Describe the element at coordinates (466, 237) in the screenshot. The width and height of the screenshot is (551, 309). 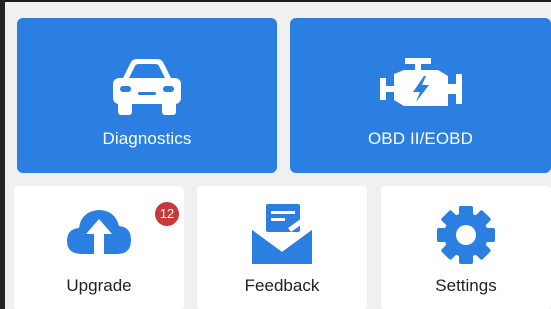
I see `gear-icon` at that location.